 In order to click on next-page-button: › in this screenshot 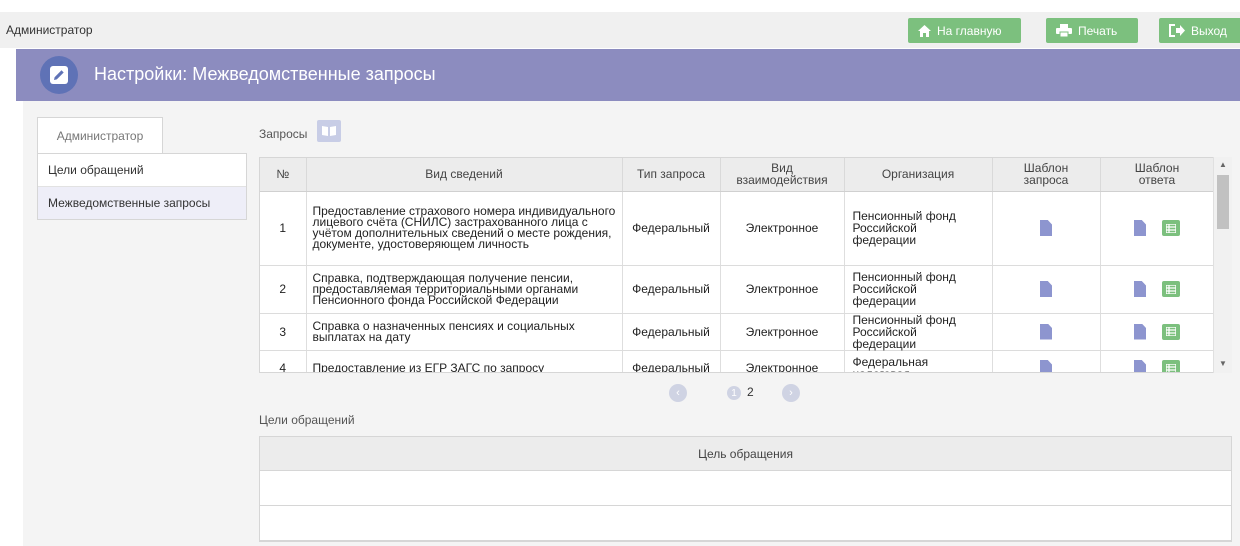, I will do `click(791, 393)`.